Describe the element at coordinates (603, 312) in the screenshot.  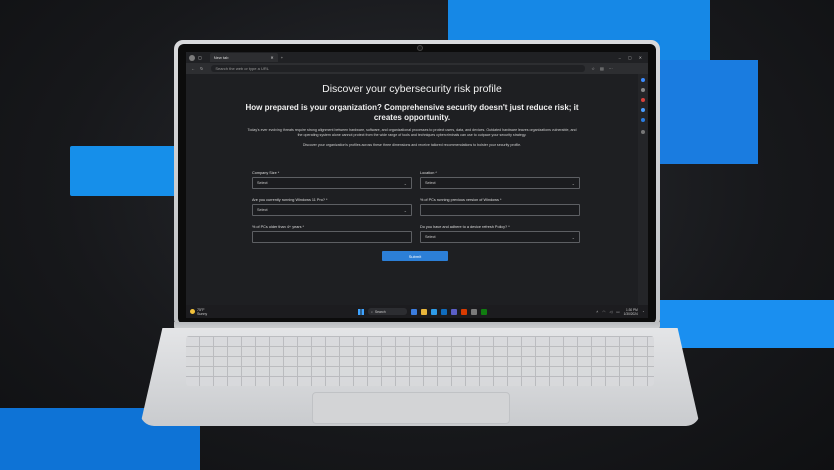
I see `wifi-icon: ◠` at that location.